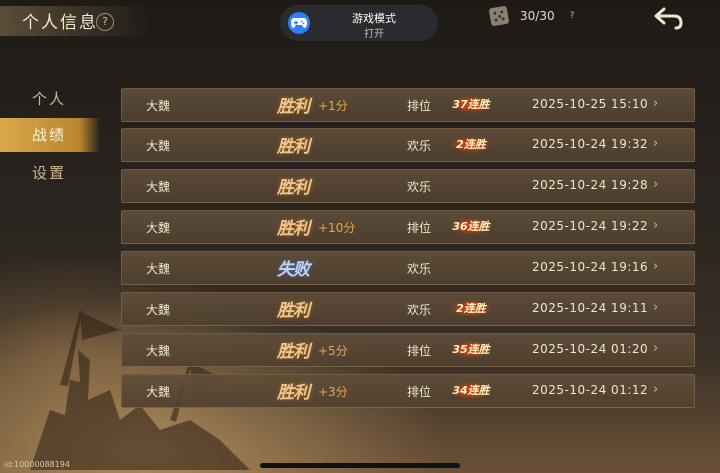 This screenshot has width=720, height=473. Describe the element at coordinates (572, 16) in the screenshot. I see `stamina-help-icon: ?` at that location.